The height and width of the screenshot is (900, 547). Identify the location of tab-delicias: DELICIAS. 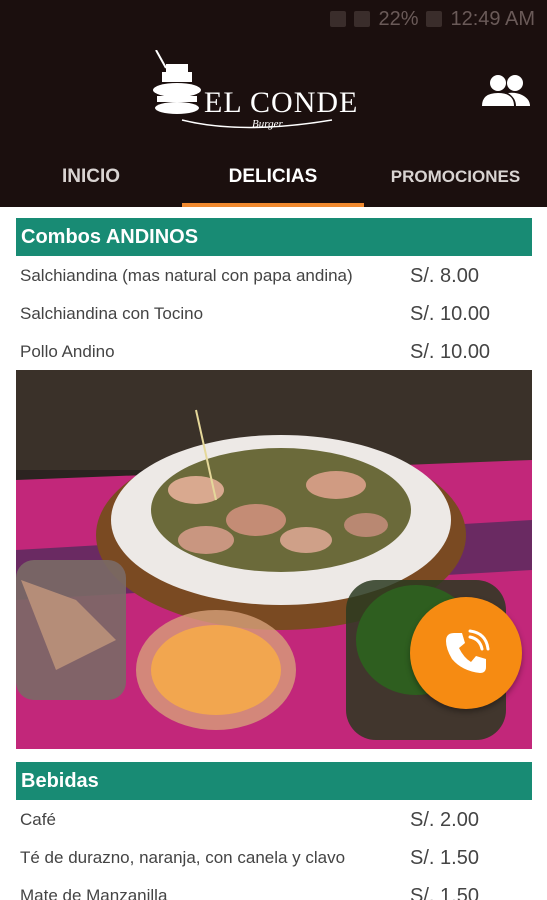
(273, 176).